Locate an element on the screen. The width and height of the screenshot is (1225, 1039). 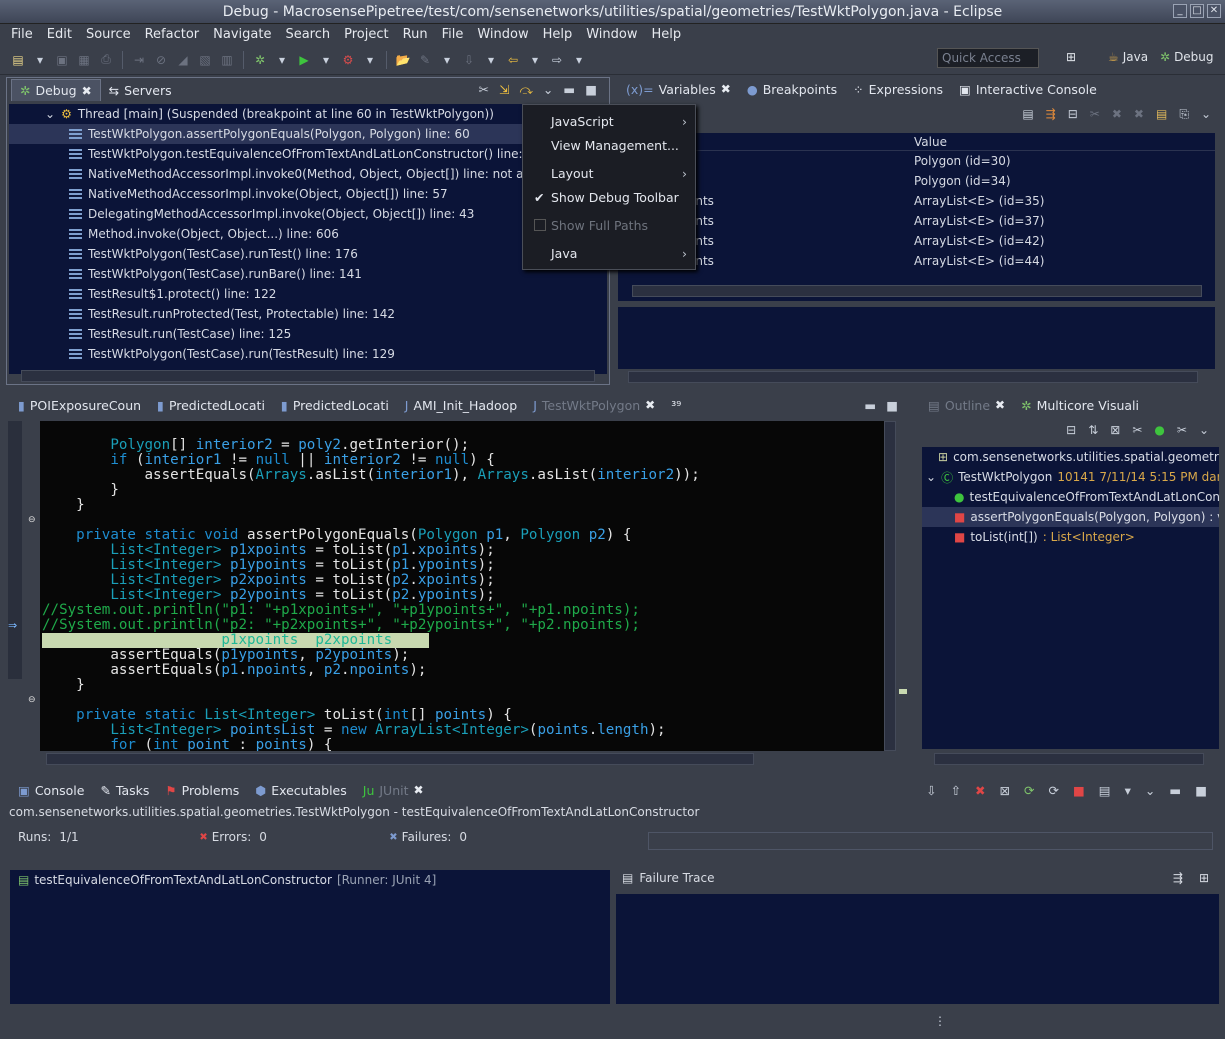
menu-help-2: Help is located at coordinates (667, 34).